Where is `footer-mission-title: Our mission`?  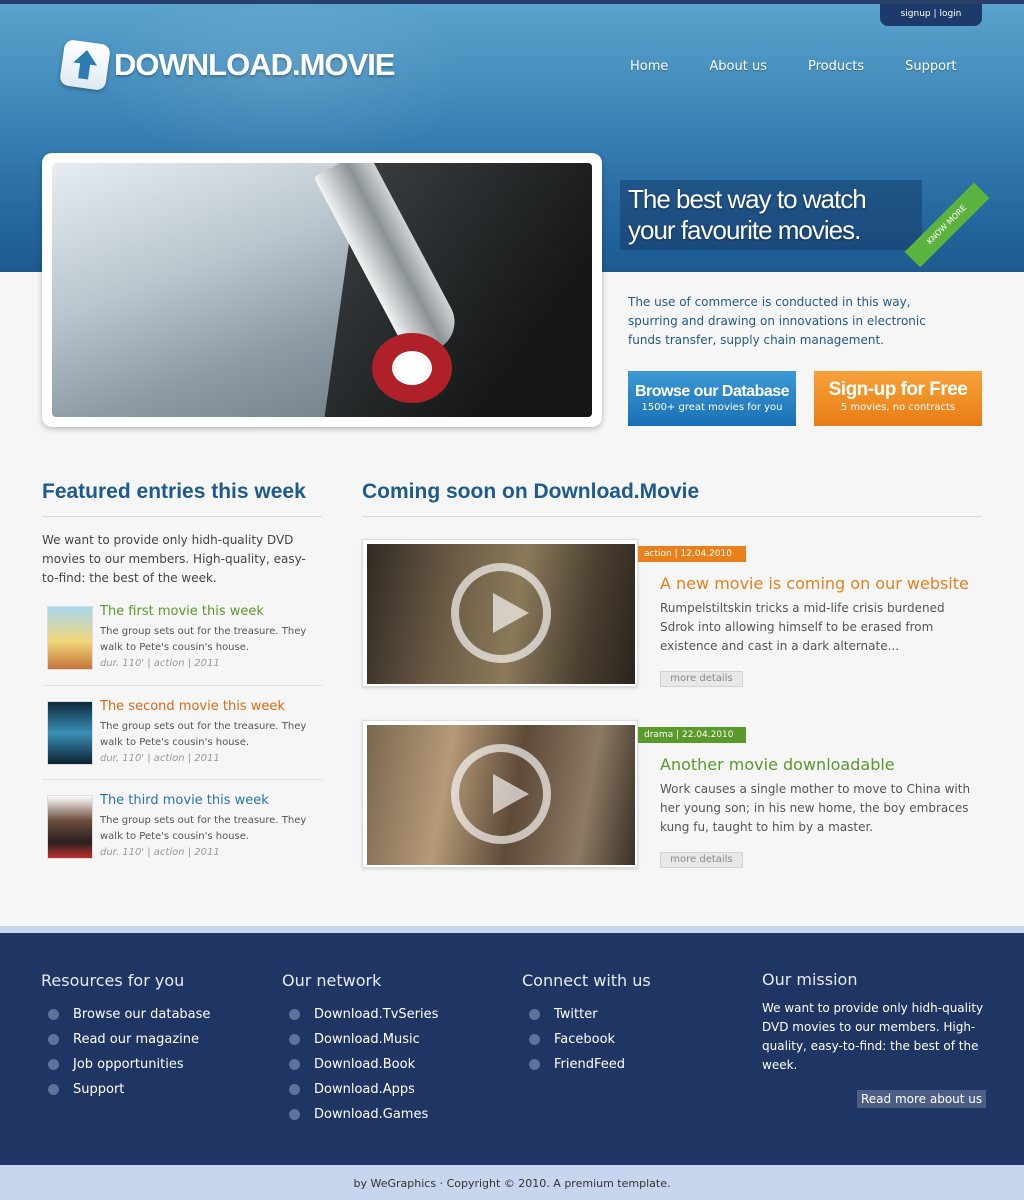 footer-mission-title: Our mission is located at coordinates (810, 979).